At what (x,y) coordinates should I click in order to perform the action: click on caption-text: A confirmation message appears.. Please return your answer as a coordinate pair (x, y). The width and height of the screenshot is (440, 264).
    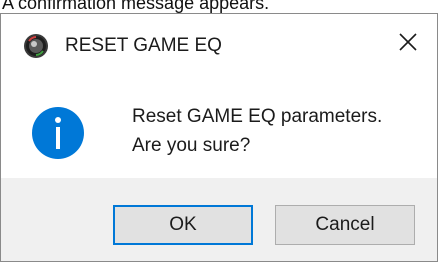
    Looking at the image, I should click on (136, 6).